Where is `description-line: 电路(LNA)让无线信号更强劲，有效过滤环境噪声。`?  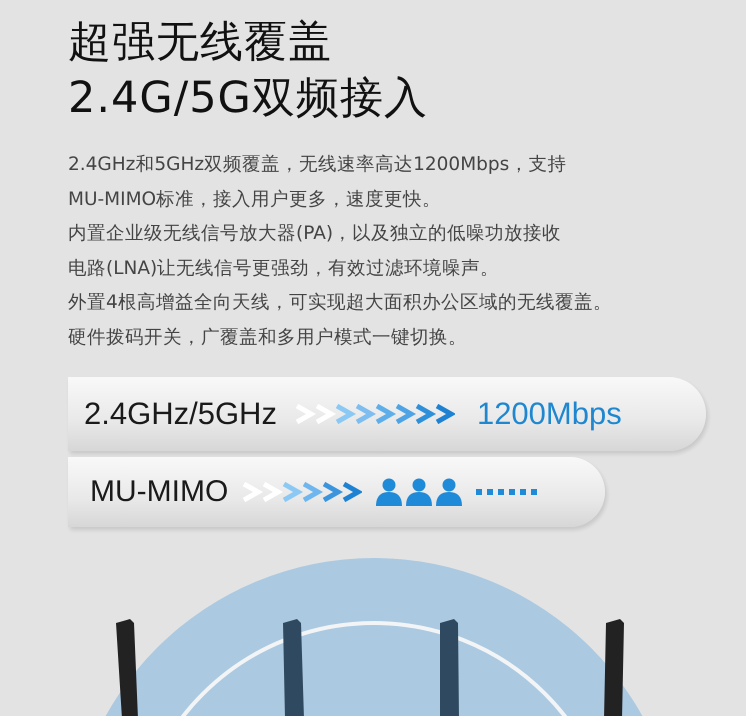 description-line: 电路(LNA)让无线信号更强劲，有效过滤环境噪声。 is located at coordinates (284, 268).